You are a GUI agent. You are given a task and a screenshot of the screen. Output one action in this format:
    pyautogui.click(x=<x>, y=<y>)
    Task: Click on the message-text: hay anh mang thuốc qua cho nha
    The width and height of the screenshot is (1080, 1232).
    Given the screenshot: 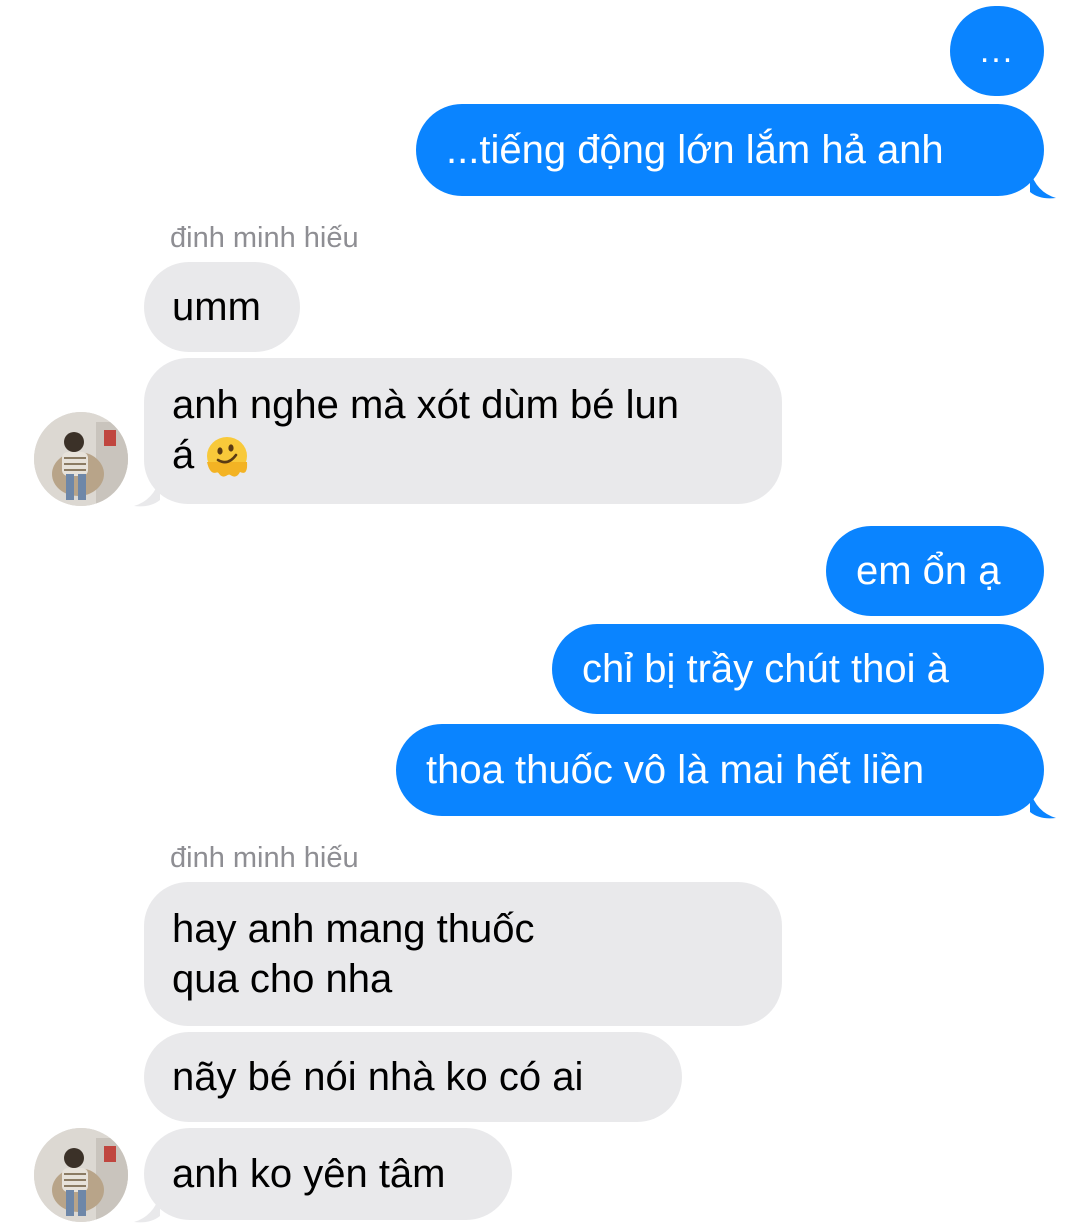 What is the action you would take?
    pyautogui.click(x=353, y=954)
    